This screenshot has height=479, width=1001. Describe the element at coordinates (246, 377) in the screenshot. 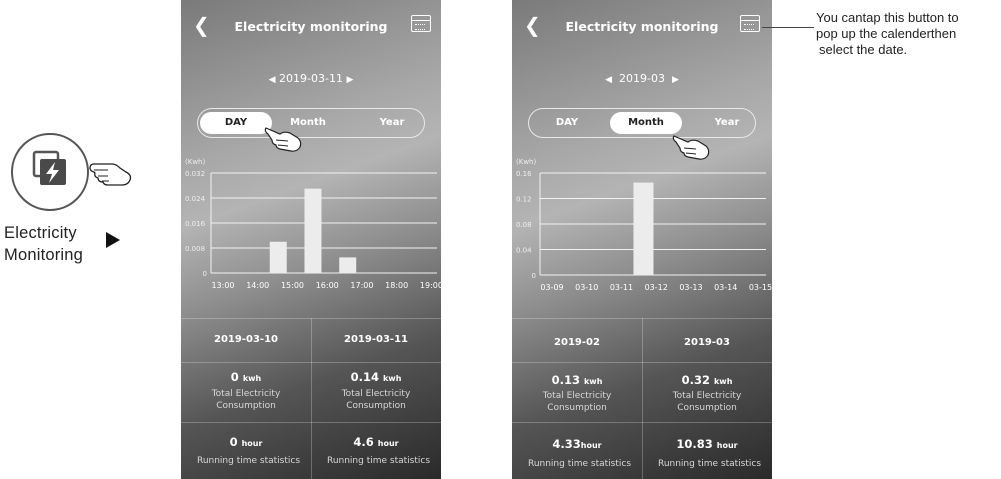

I see `column-1-energy: 0 kwh` at that location.